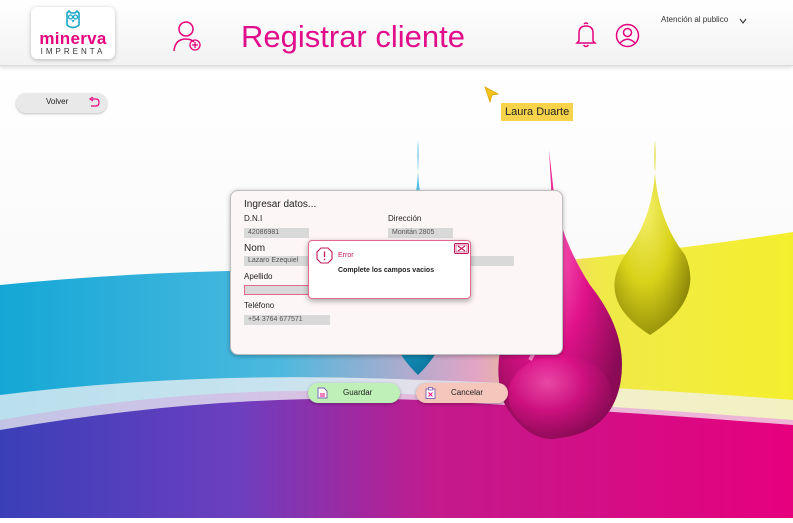  What do you see at coordinates (57, 101) in the screenshot?
I see `back-button-label: Volver` at bounding box center [57, 101].